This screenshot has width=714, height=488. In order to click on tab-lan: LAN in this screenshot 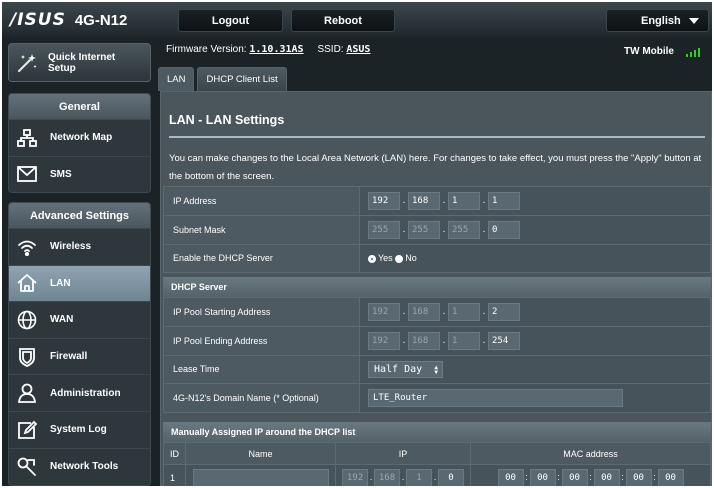, I will do `click(176, 79)`.